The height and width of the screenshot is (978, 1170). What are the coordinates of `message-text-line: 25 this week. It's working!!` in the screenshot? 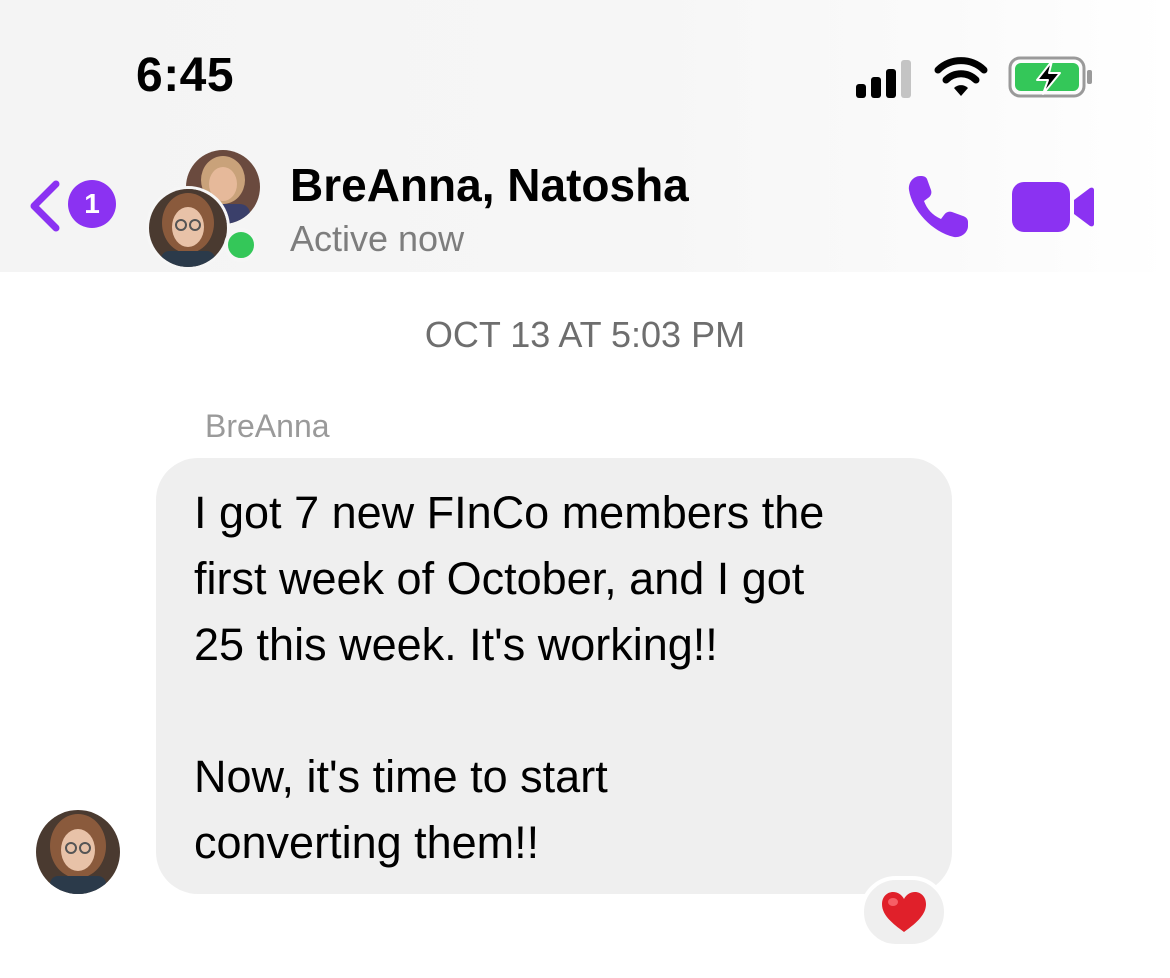 It's located at (456, 644).